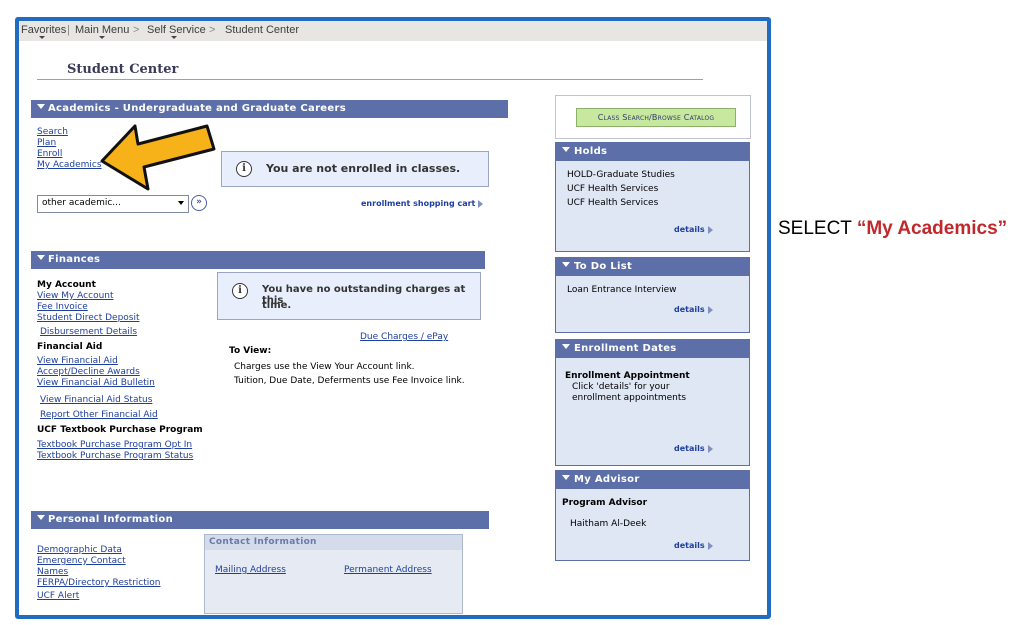 The height and width of the screenshot is (625, 1024). What do you see at coordinates (199, 203) in the screenshot?
I see `go-button: »` at bounding box center [199, 203].